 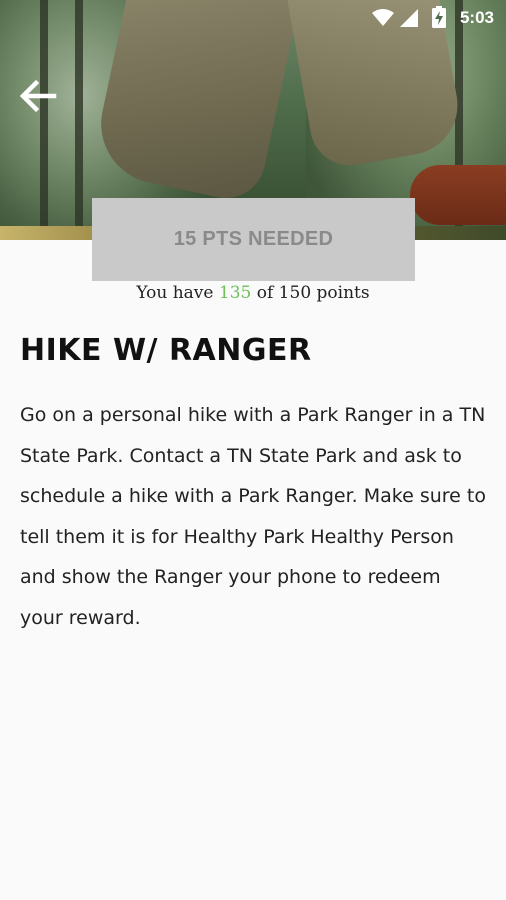 I want to click on points-prefix: You have, so click(x=175, y=293).